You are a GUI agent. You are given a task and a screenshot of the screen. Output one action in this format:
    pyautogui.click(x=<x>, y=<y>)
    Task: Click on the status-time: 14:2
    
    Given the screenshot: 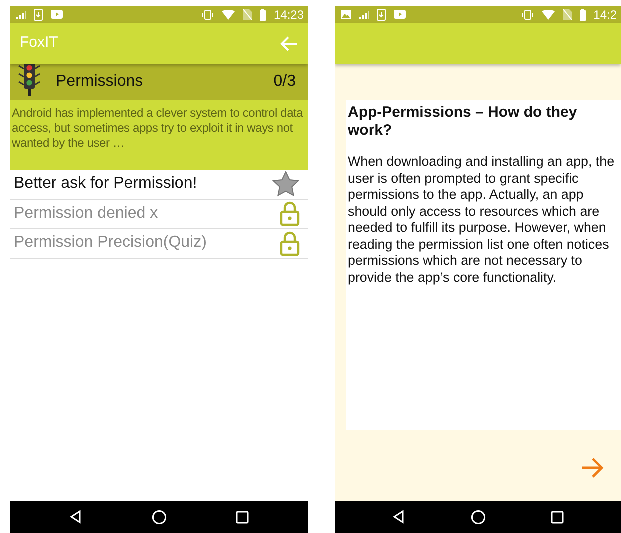 What is the action you would take?
    pyautogui.click(x=605, y=15)
    